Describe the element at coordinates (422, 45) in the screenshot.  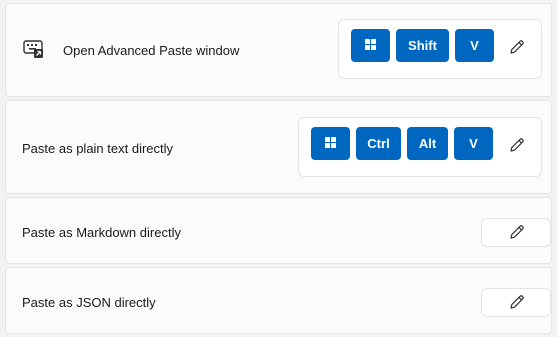
I see `key-shift: Shift` at that location.